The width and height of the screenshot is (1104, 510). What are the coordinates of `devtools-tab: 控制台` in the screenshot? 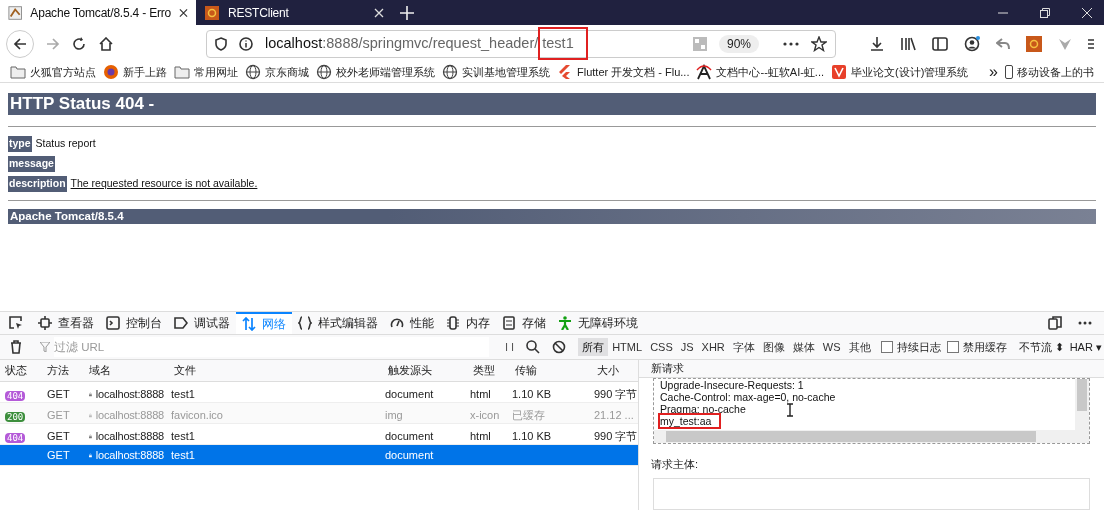 It's located at (134, 323).